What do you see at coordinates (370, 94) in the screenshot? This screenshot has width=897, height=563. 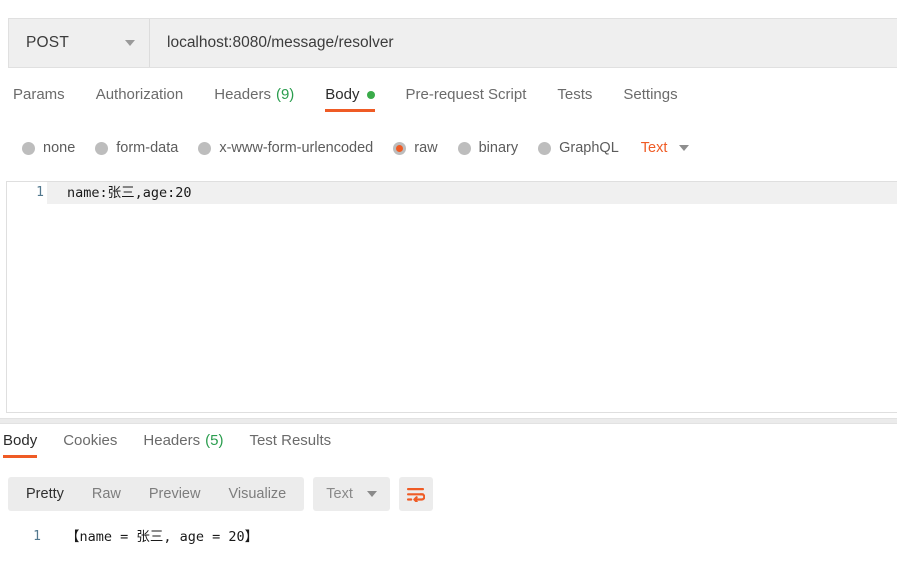 I see `body-present-indicator-icon` at bounding box center [370, 94].